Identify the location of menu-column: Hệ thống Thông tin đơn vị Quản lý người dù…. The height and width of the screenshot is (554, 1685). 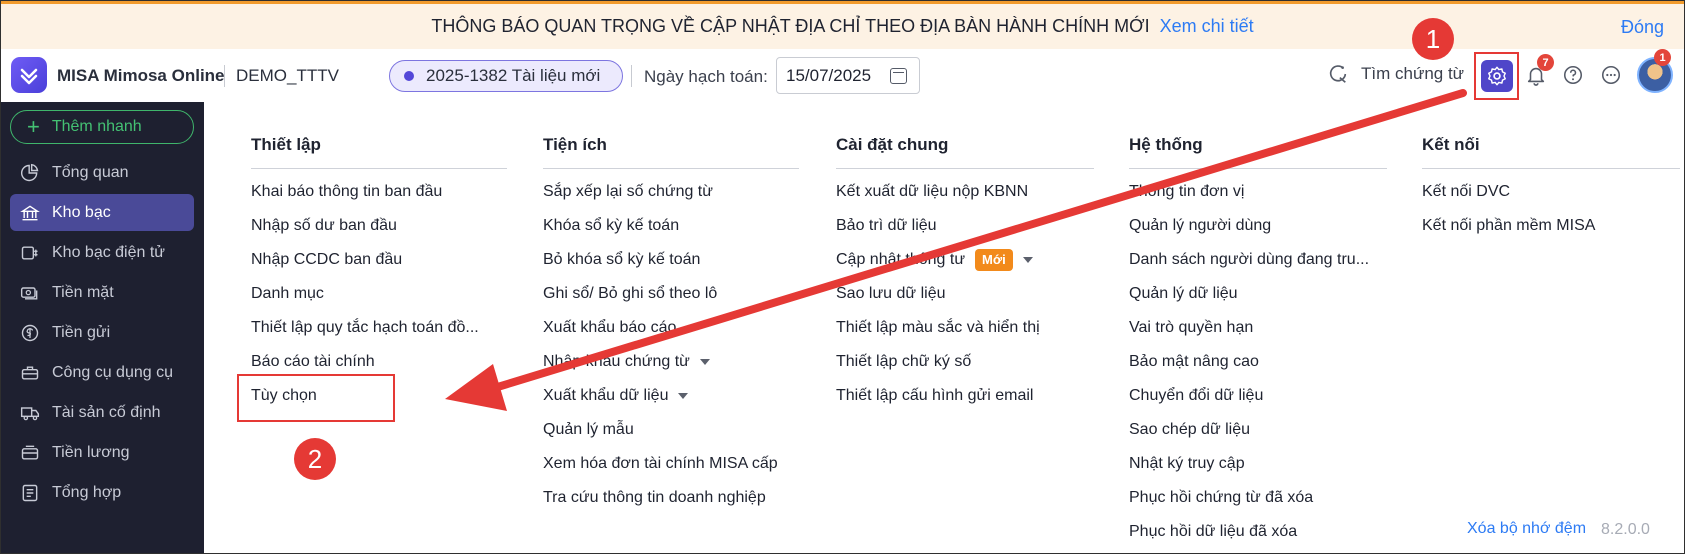
(1258, 342).